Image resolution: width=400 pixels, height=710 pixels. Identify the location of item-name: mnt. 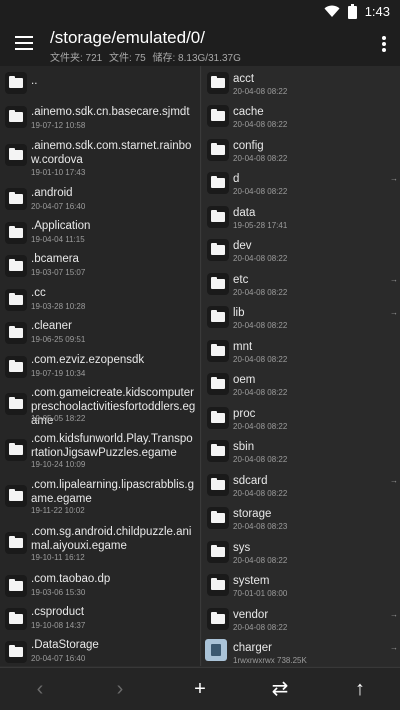
(243, 347).